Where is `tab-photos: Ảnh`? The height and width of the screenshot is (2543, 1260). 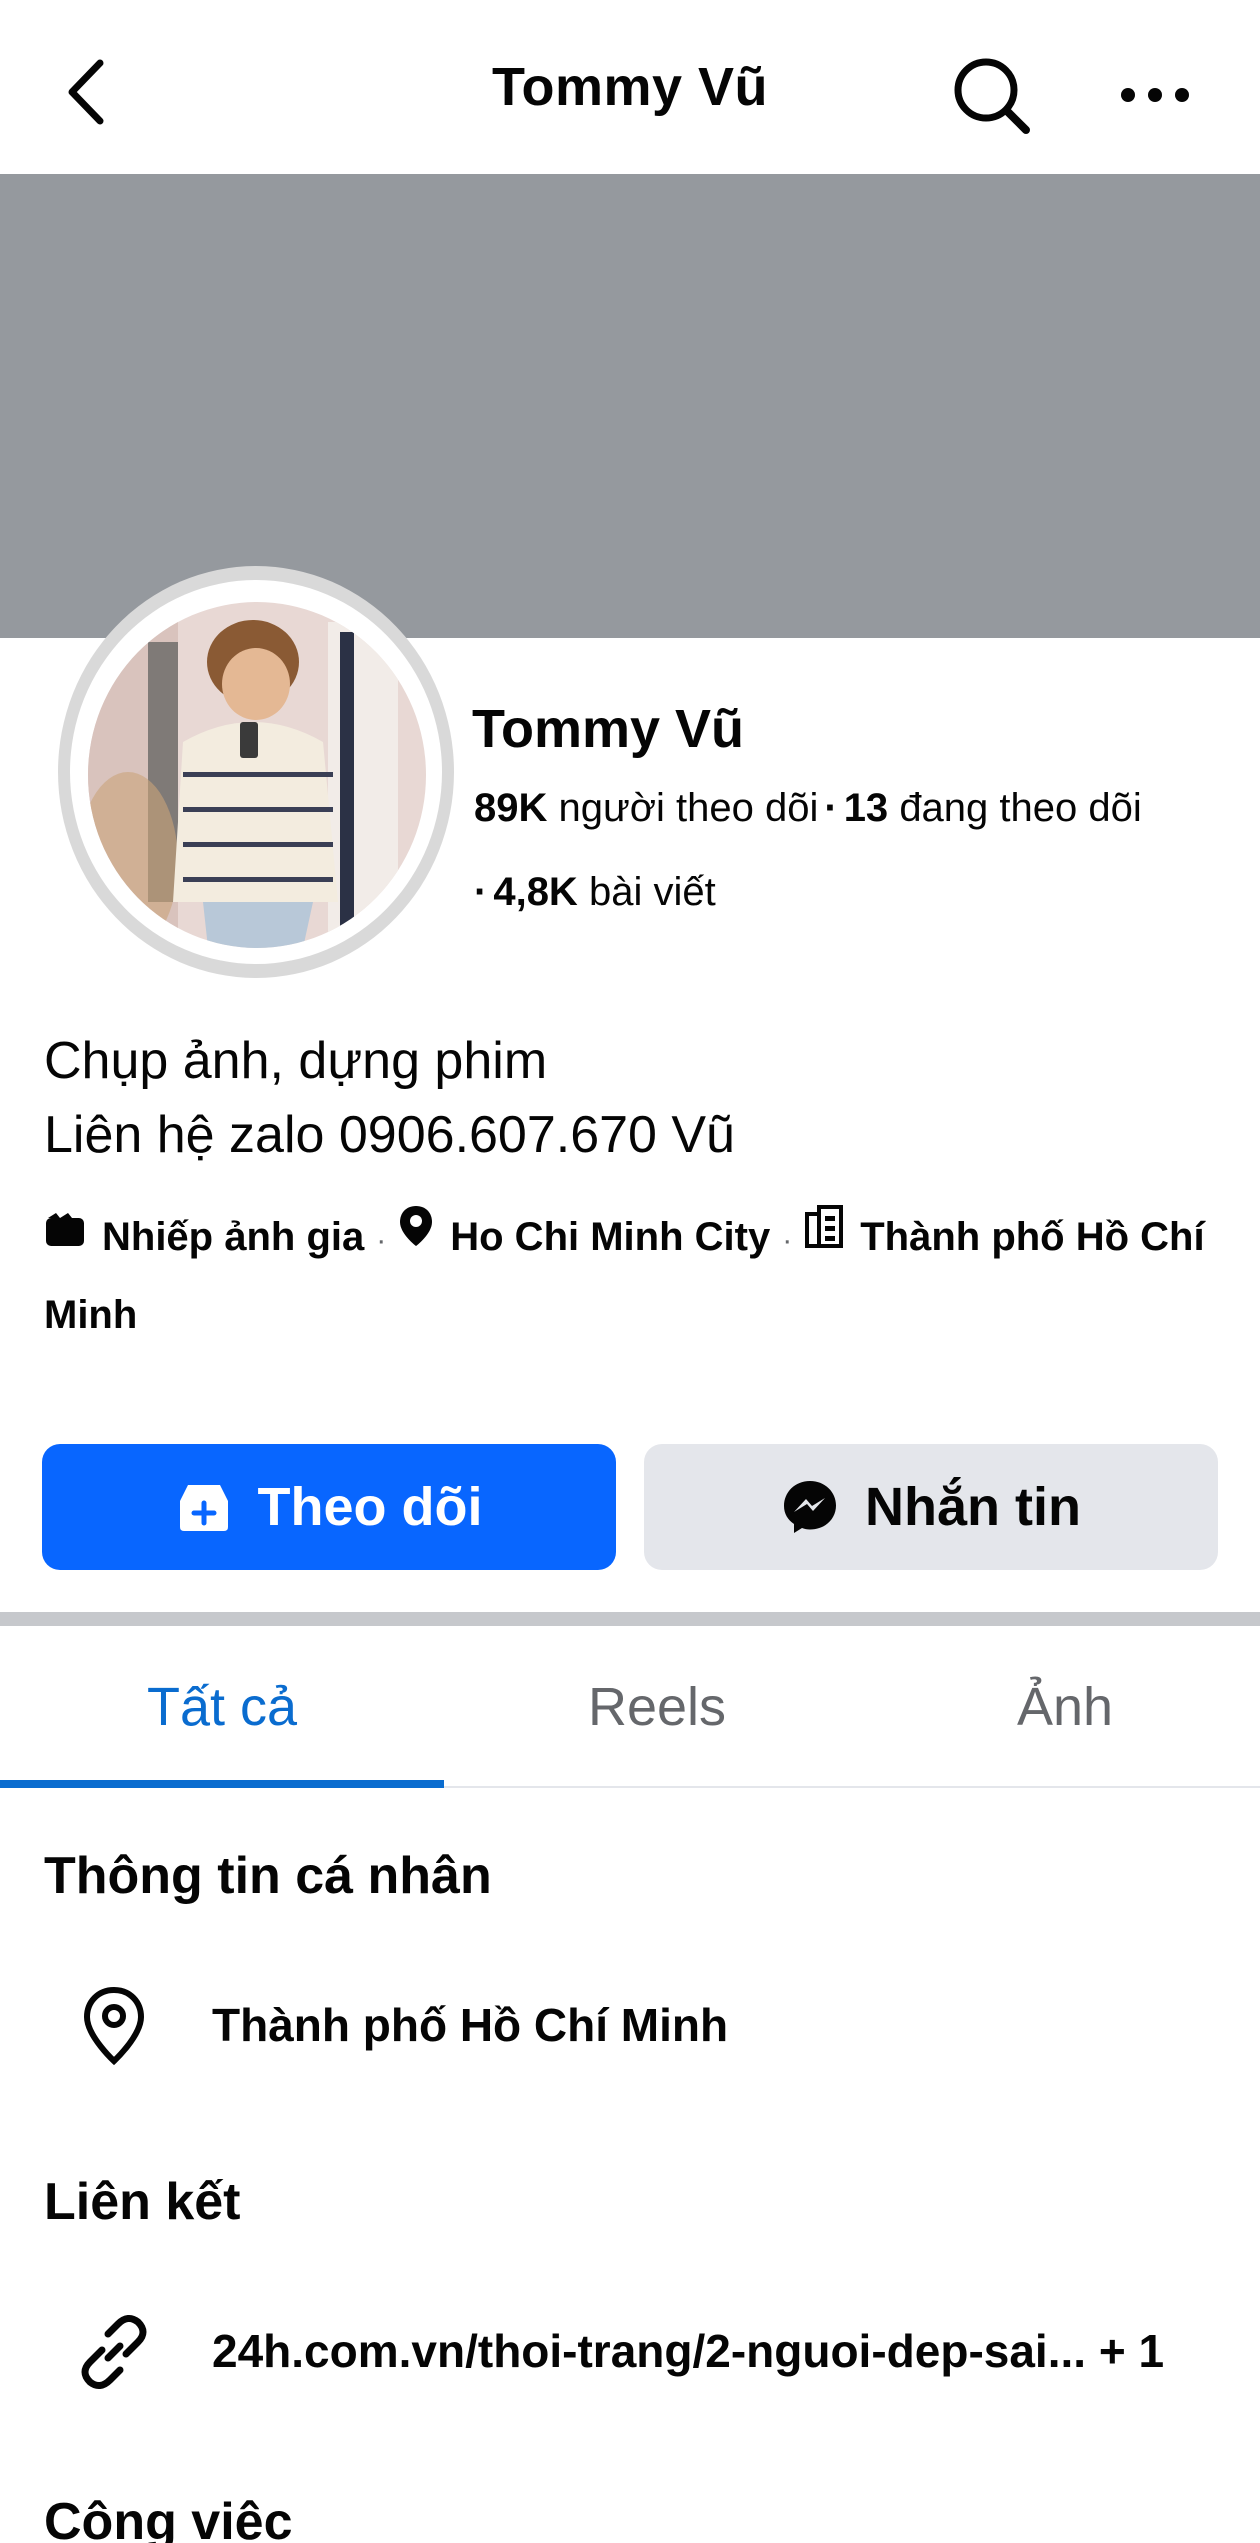 tab-photos: Ảnh is located at coordinates (1065, 1707).